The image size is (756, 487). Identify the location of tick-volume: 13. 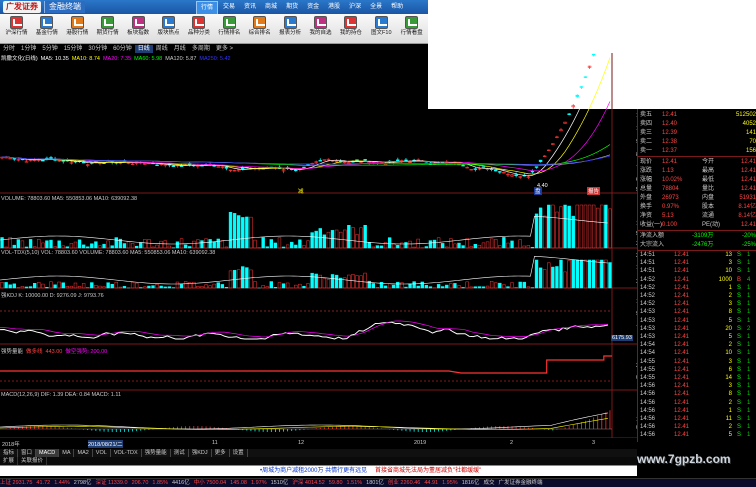
(728, 255).